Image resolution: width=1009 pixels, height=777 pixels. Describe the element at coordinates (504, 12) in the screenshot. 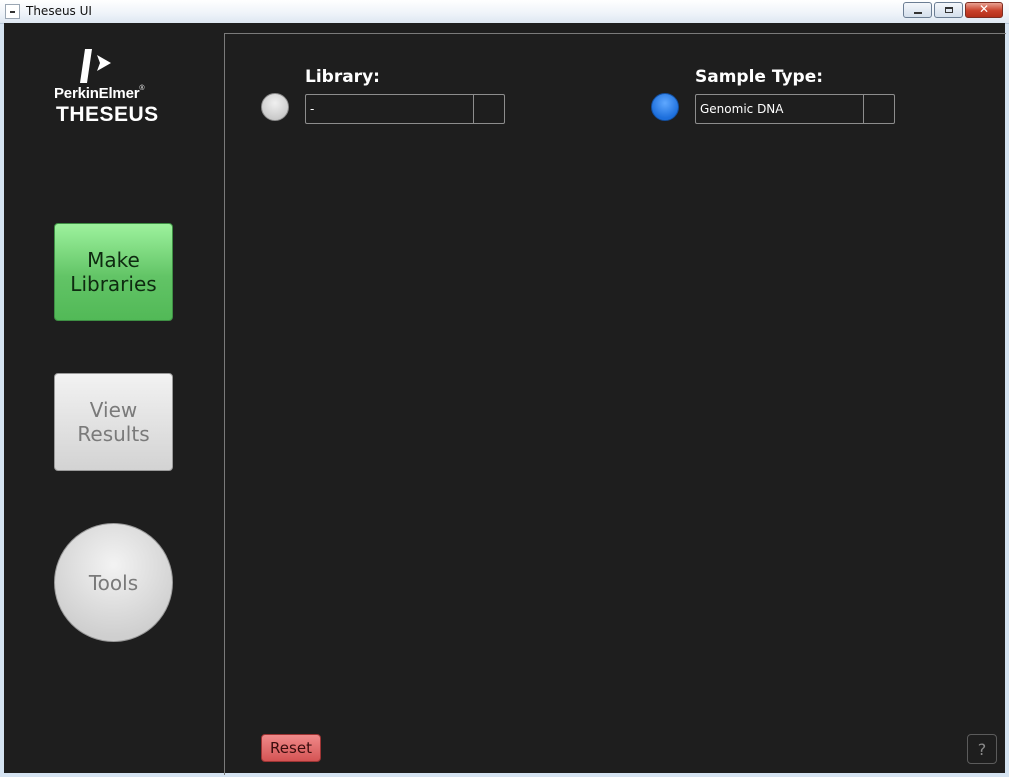

I see `title-bar: Theseus UI ✕` at that location.